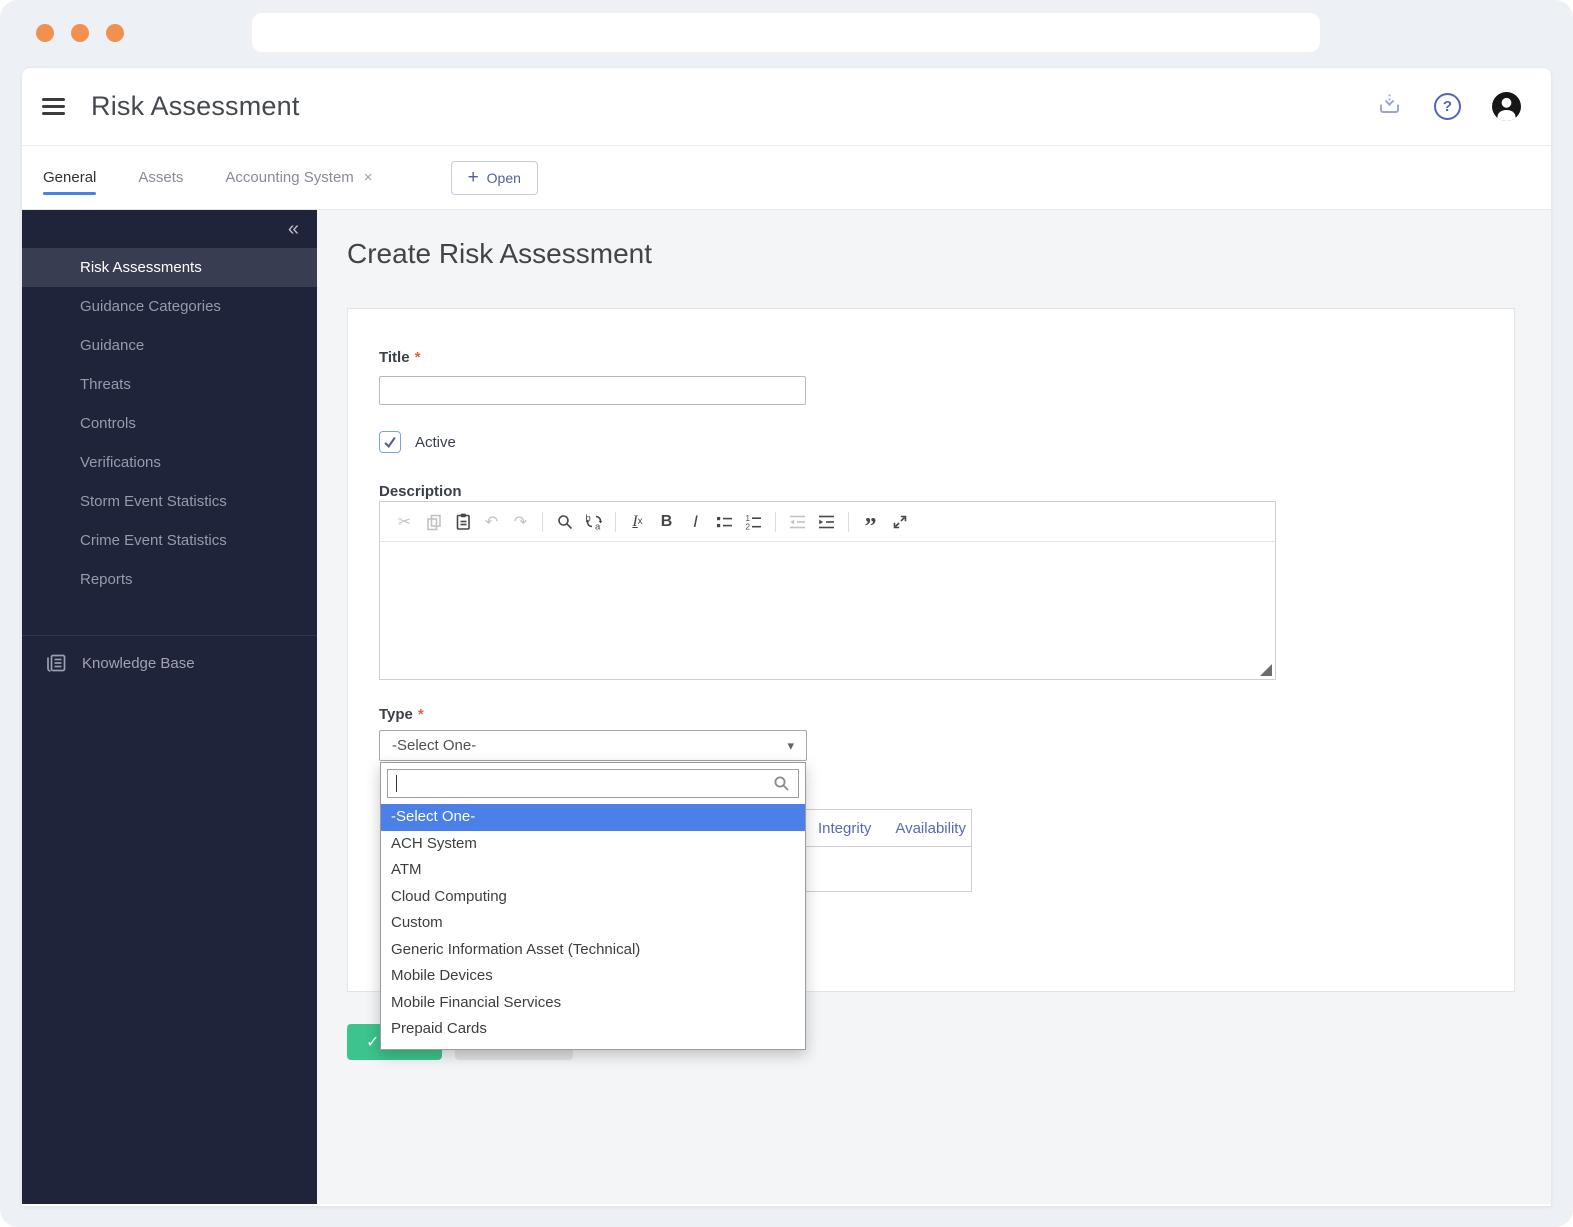 Image resolution: width=1573 pixels, height=1227 pixels. I want to click on svg-text: 2, so click(748, 526).